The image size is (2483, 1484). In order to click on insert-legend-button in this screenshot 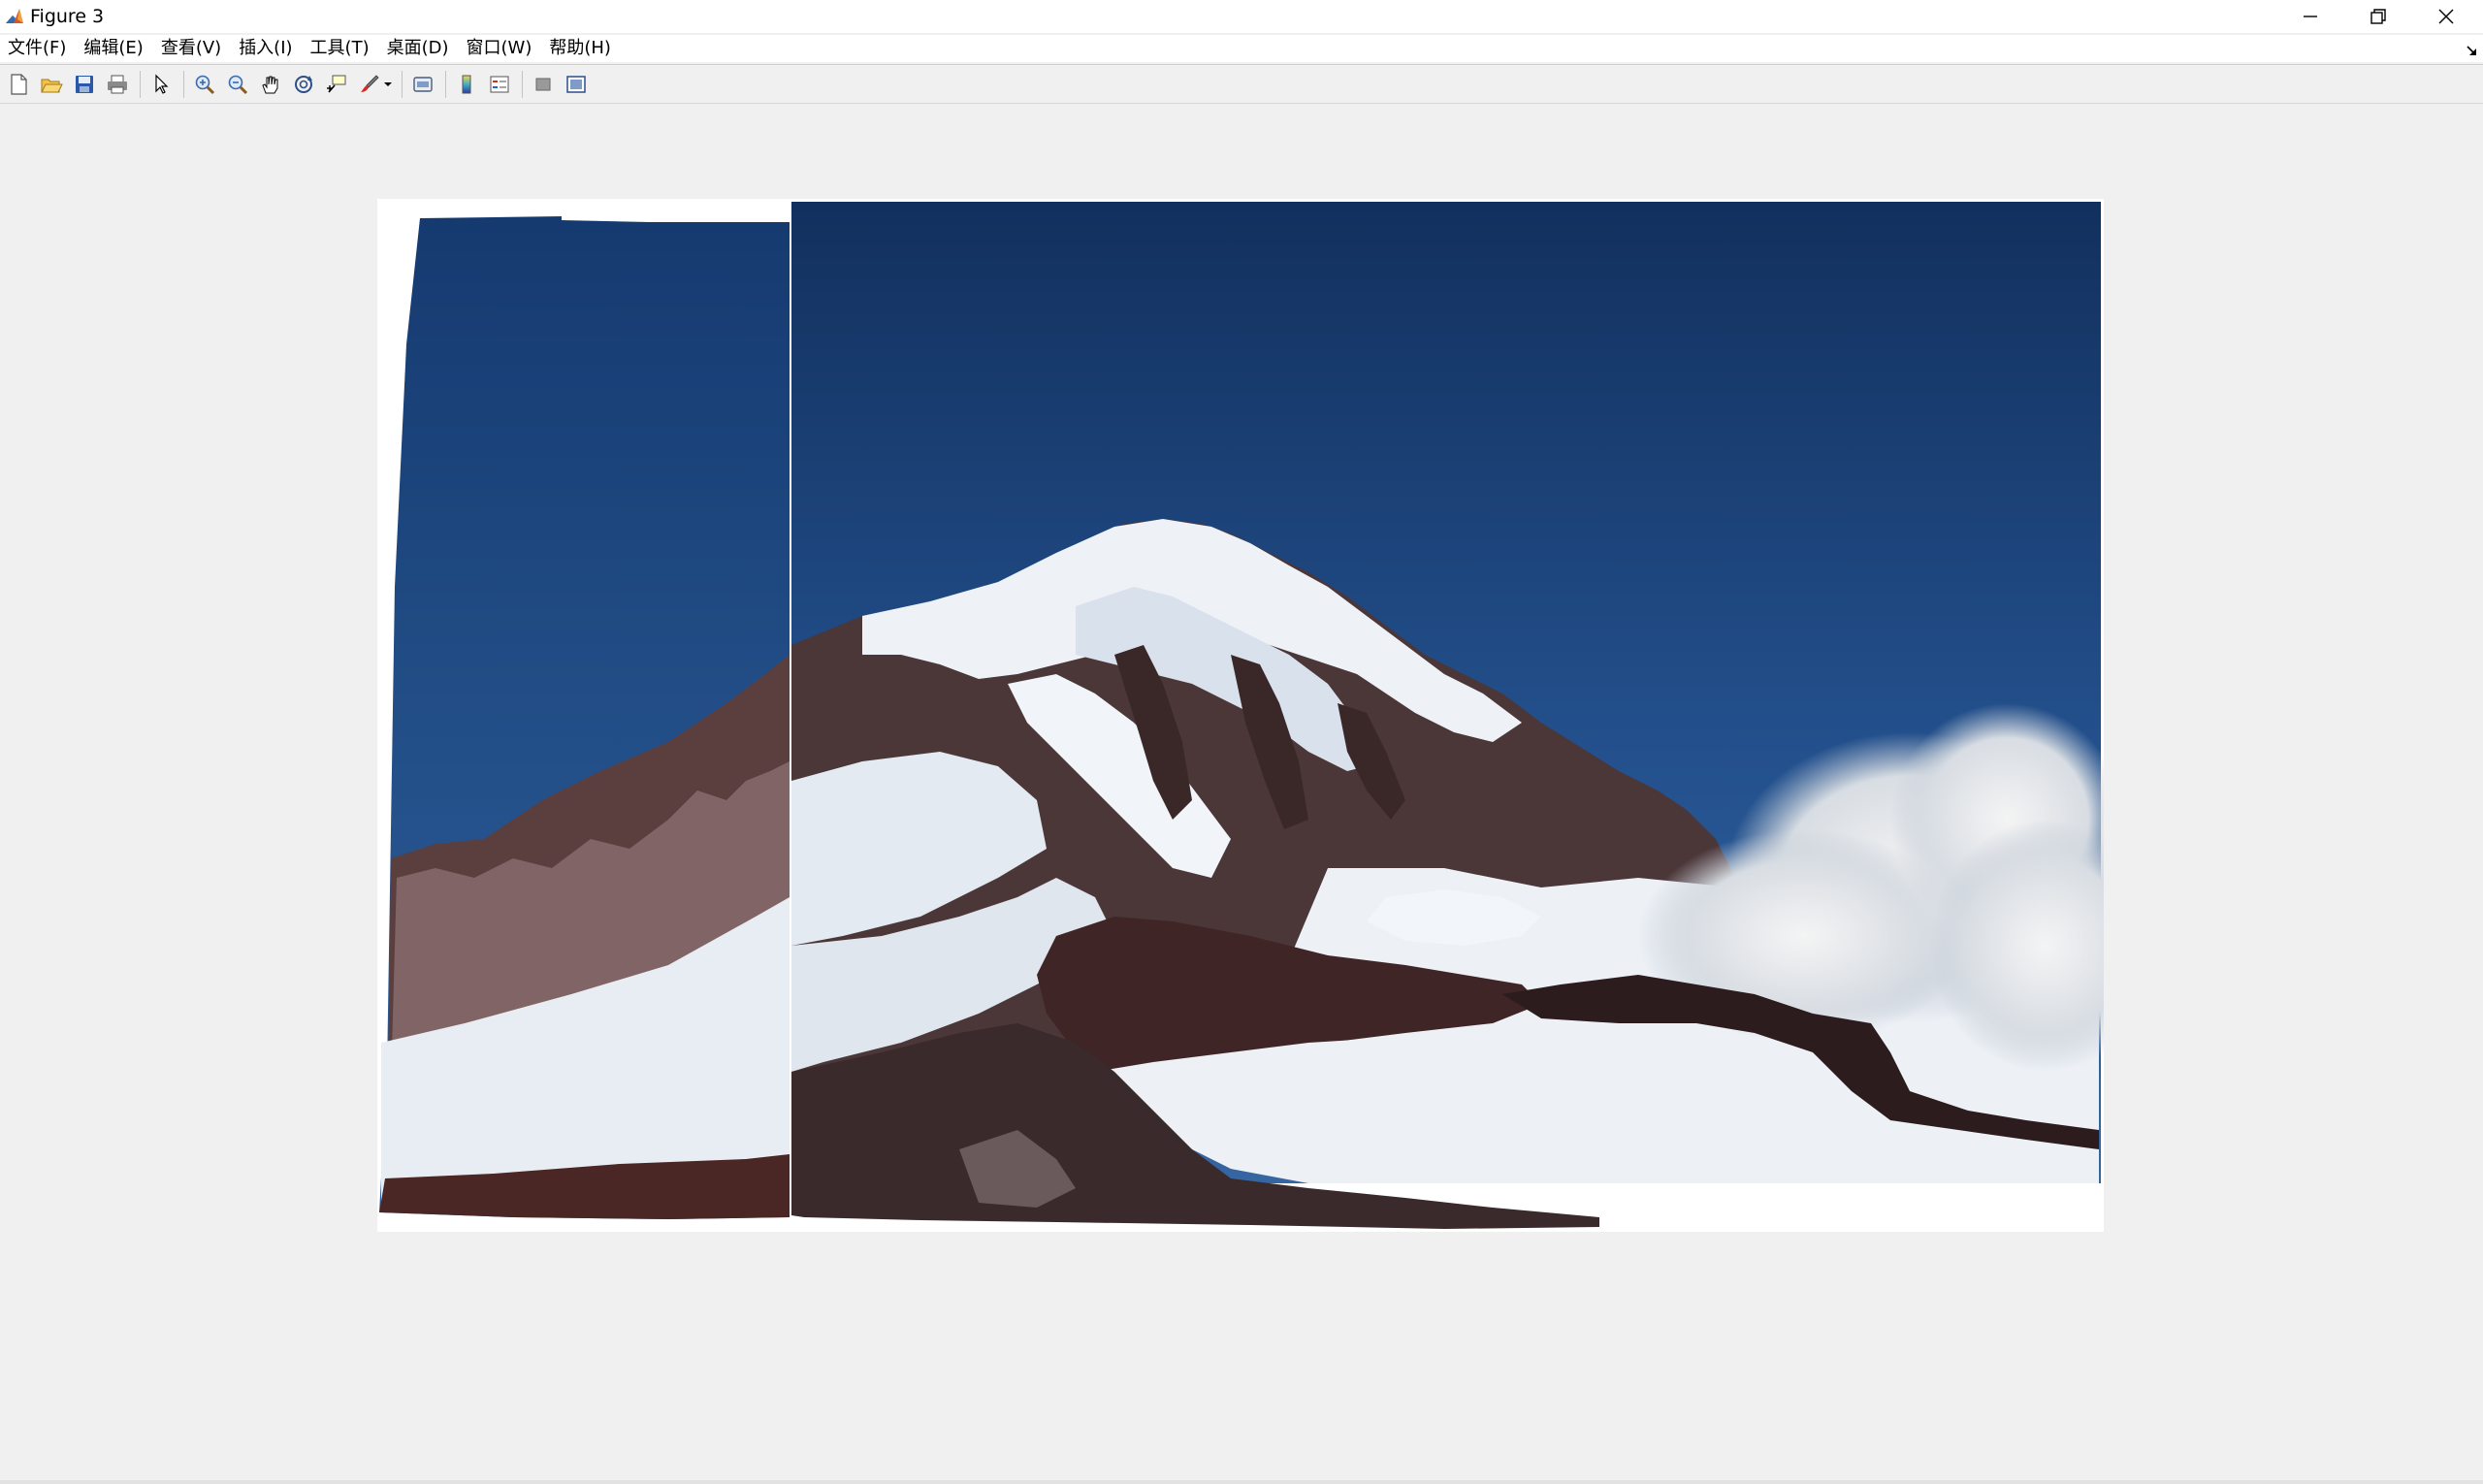, I will do `click(500, 84)`.